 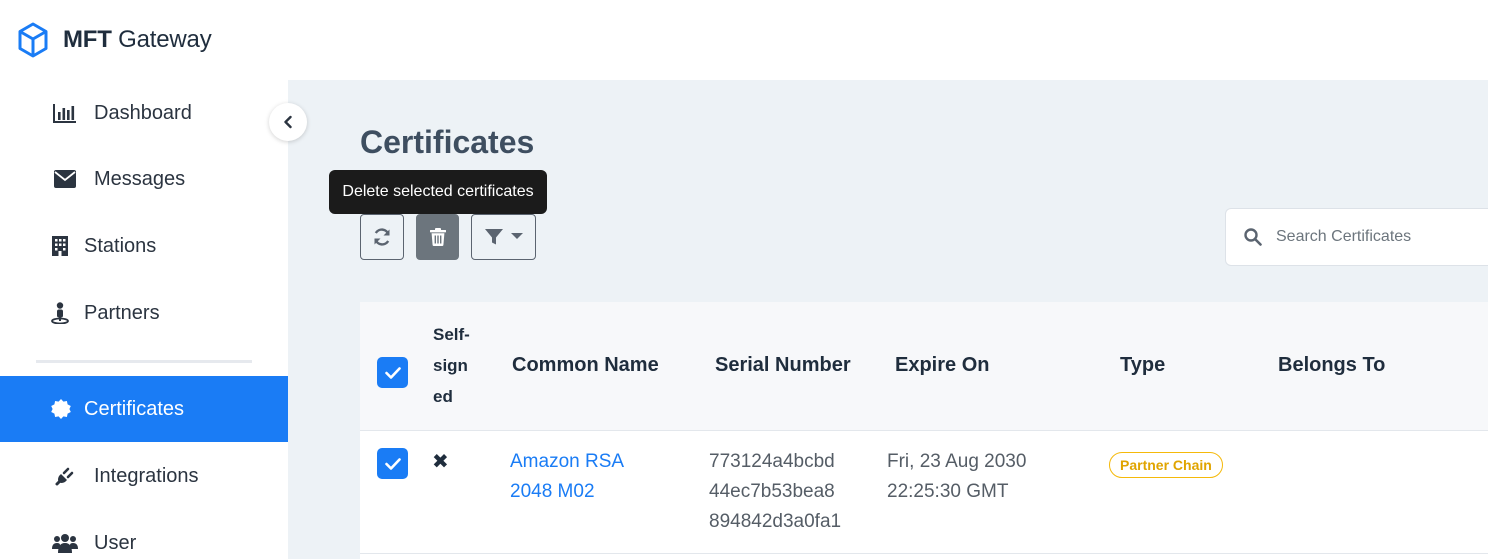 What do you see at coordinates (957, 476) in the screenshot?
I see `expire-on-cell: Fri, 23 Aug 2030 22:25:30 GMT` at bounding box center [957, 476].